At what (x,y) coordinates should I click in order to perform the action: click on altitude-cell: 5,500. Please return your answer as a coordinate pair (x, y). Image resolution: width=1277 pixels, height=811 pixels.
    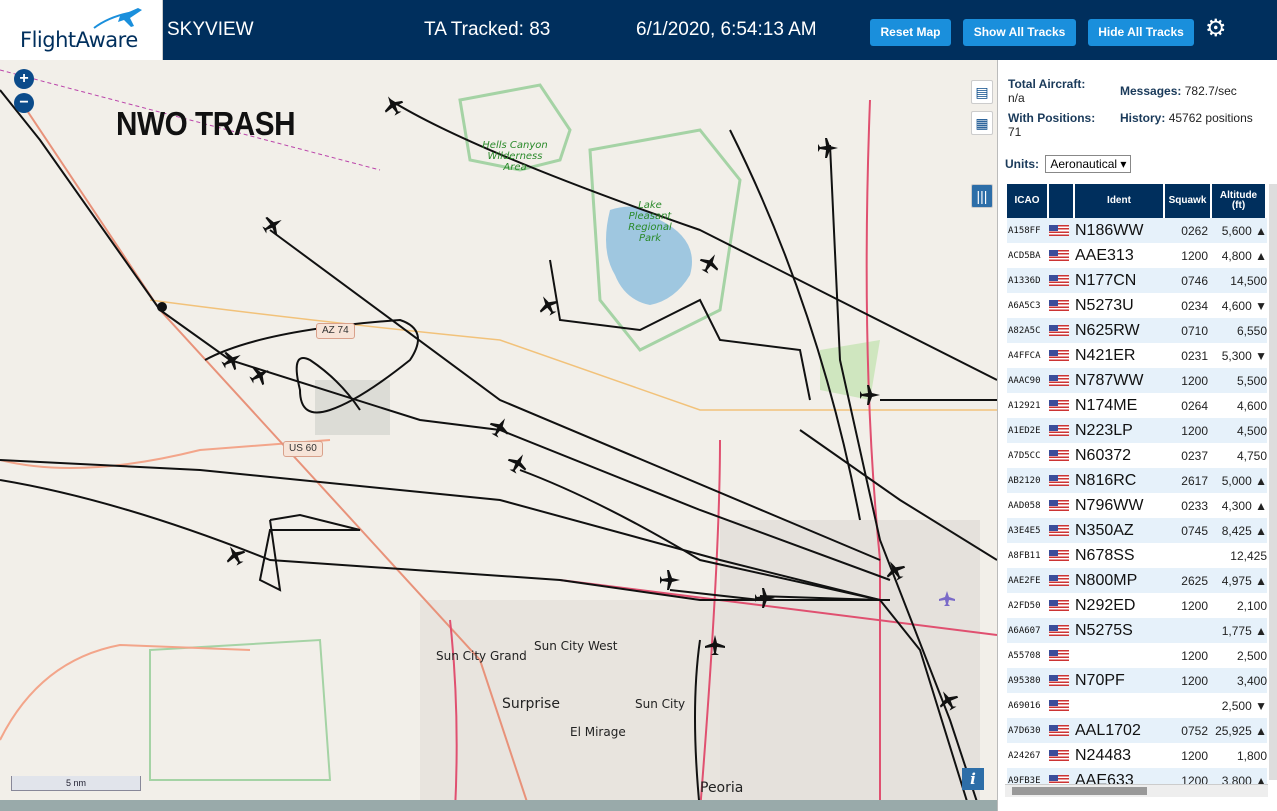
    Looking at the image, I should click on (1251, 380).